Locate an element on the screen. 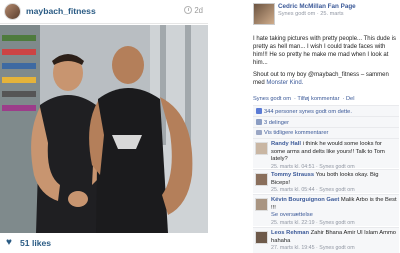 The width and height of the screenshot is (400, 253). clock-icon is located at coordinates (188, 10).